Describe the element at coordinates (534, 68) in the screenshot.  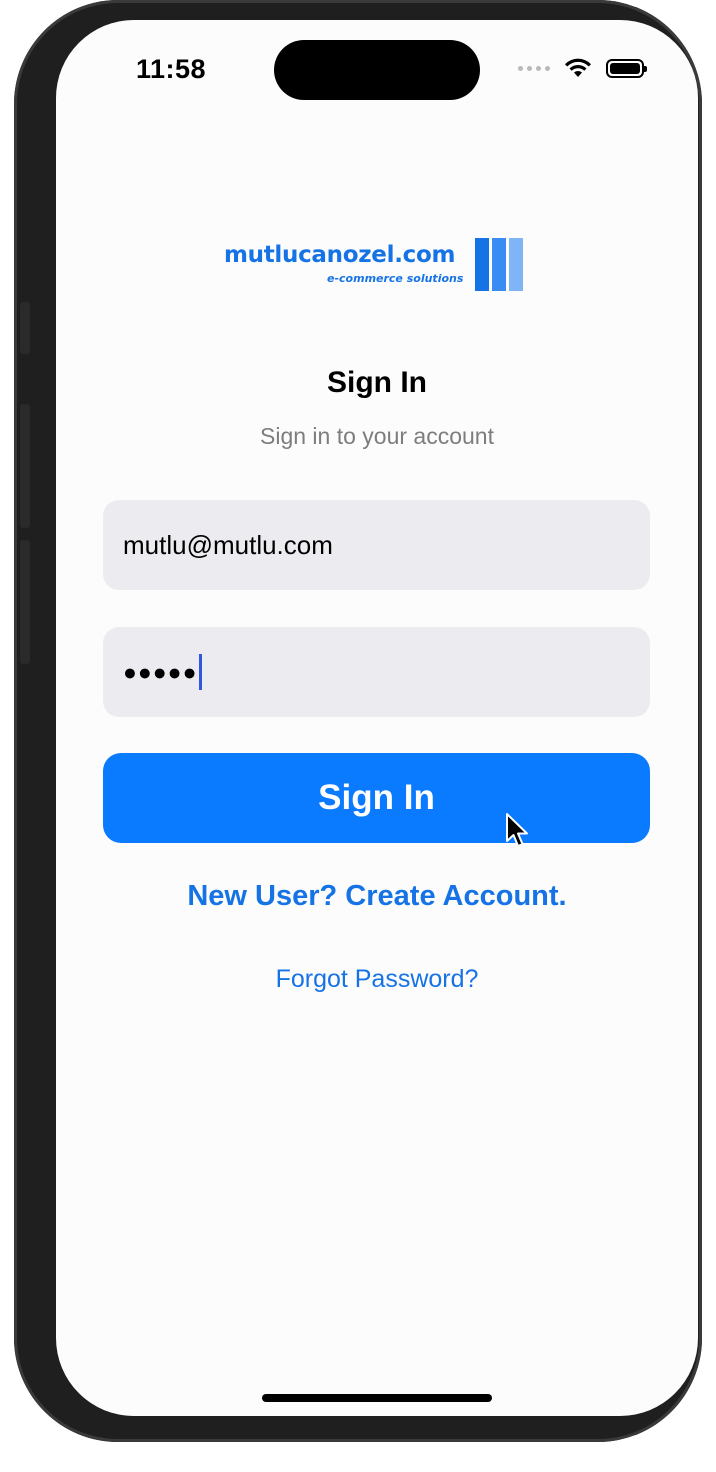
I see `cellular-signal-icon` at that location.